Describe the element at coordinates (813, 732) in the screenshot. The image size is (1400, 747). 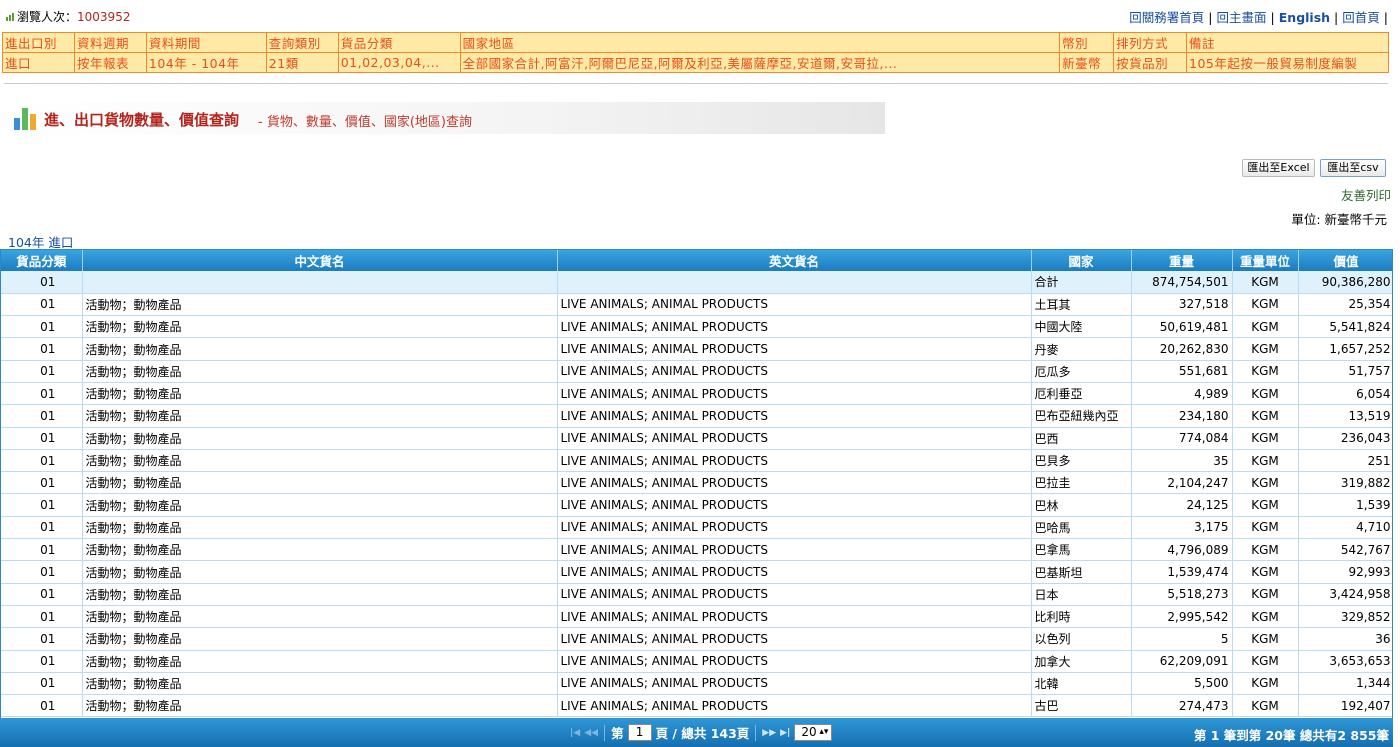
I see `page-size-select: 20 ▴▾` at that location.